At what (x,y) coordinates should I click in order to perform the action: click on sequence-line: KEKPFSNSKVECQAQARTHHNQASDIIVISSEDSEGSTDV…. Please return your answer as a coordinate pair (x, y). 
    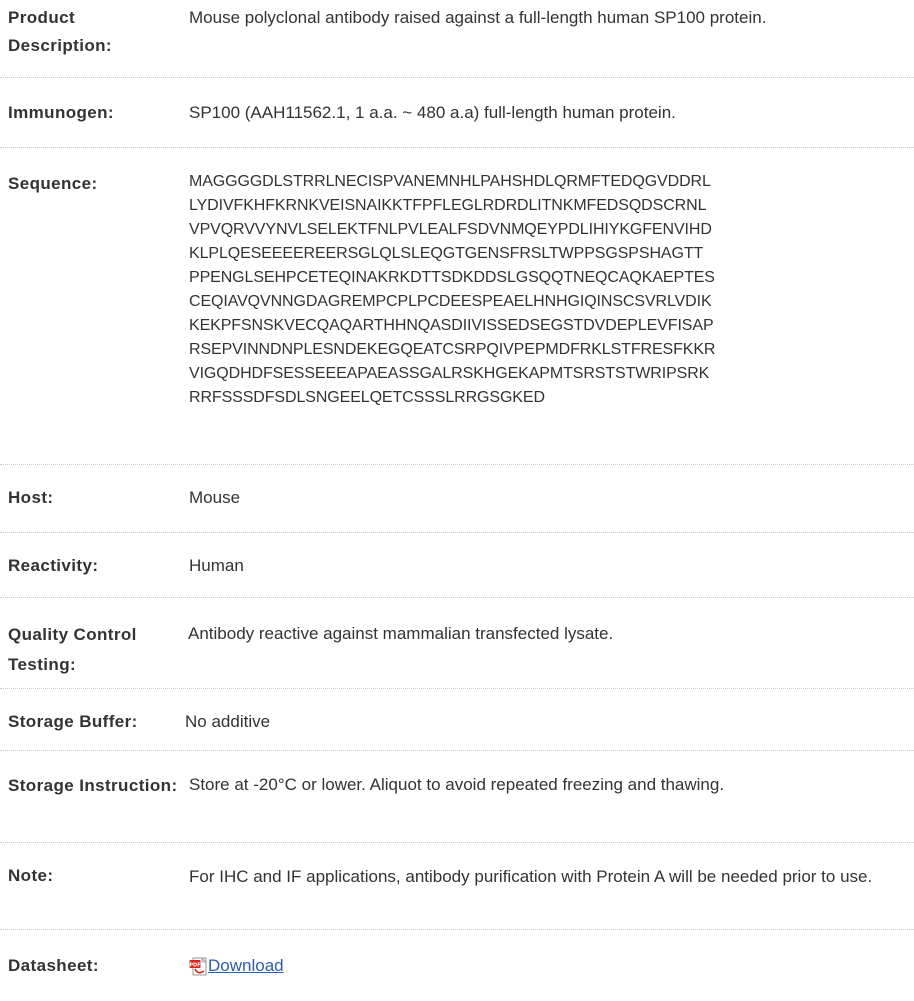
    Looking at the image, I should click on (451, 325).